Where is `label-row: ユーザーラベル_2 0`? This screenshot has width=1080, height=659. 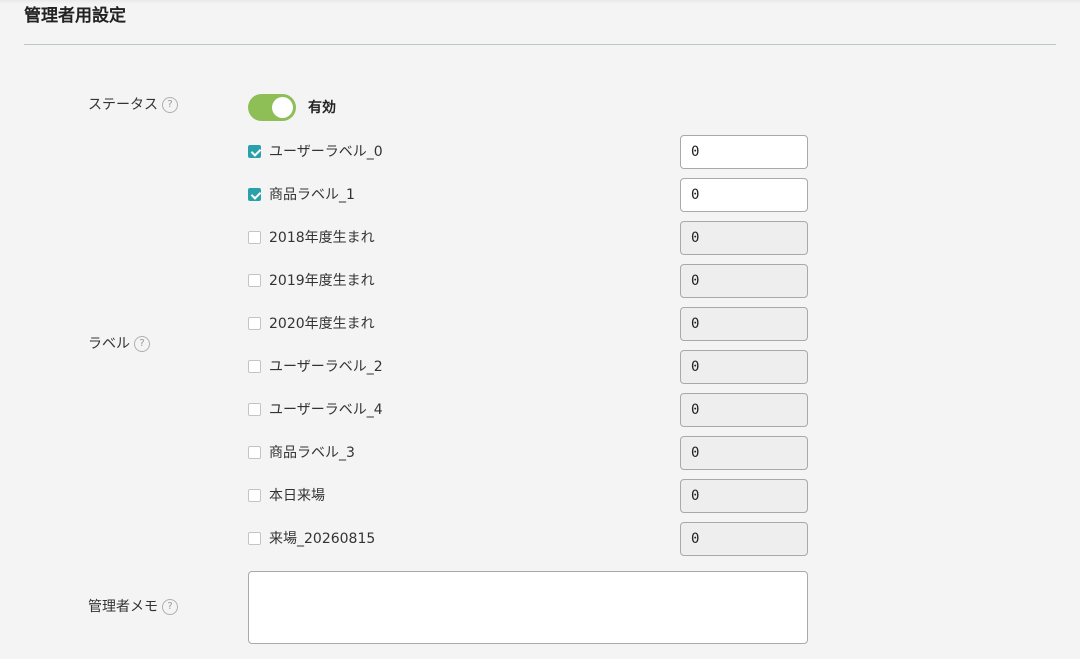 label-row: ユーザーラベル_2 0 is located at coordinates (528, 367).